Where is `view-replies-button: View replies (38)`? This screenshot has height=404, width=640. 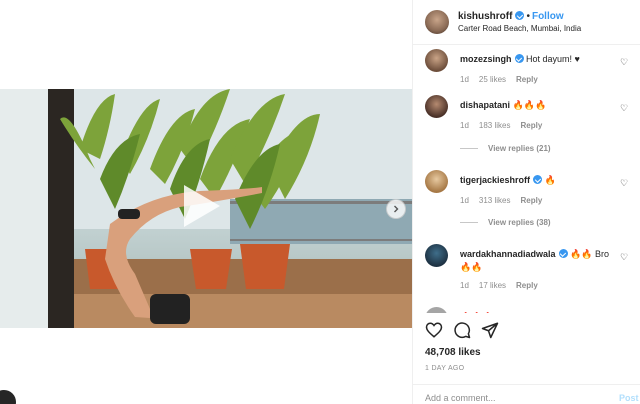 view-replies-button: View replies (38) is located at coordinates (505, 222).